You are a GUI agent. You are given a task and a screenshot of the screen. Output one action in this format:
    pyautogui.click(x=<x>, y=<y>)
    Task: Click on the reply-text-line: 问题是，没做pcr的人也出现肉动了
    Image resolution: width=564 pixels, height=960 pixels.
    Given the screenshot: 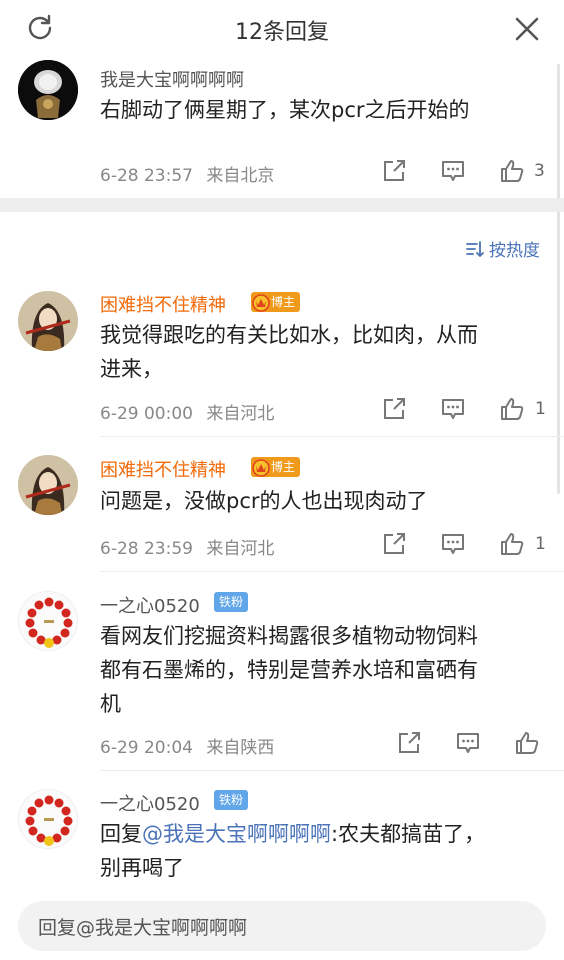 What is the action you would take?
    pyautogui.click(x=264, y=501)
    